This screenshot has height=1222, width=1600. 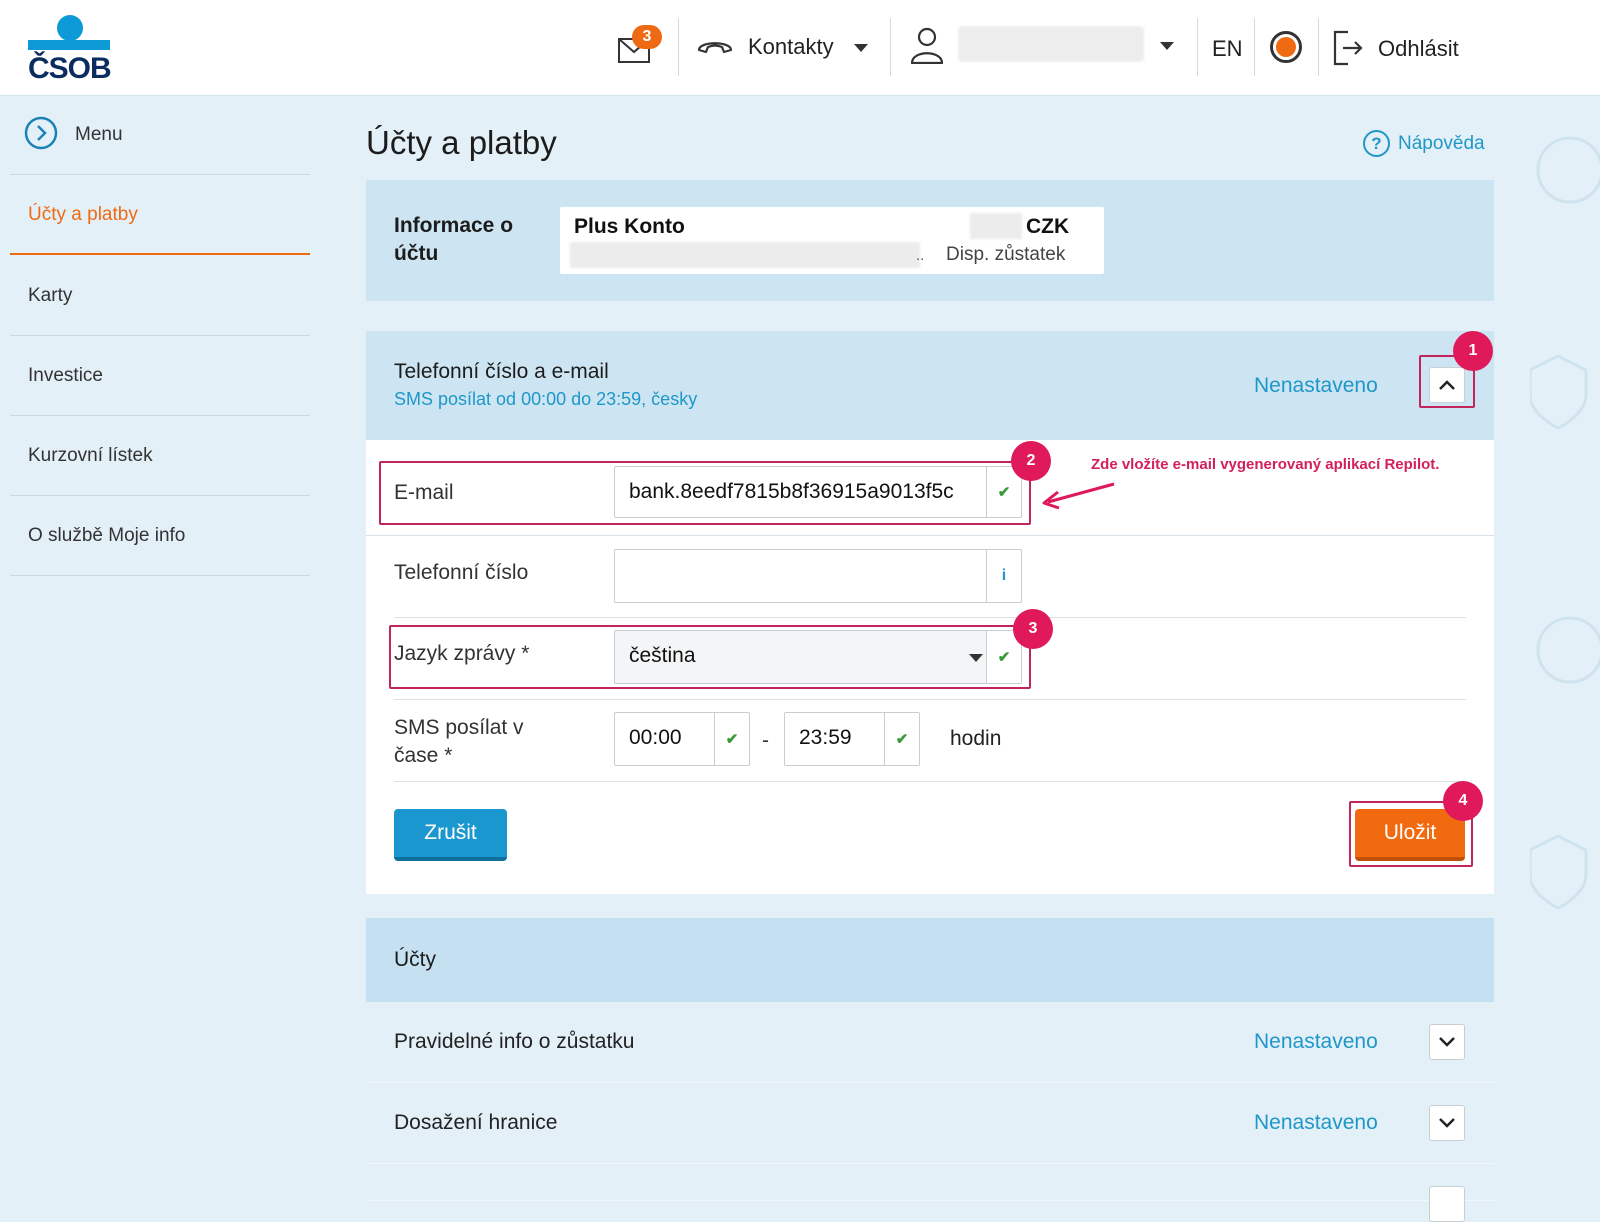 I want to click on sidebar-item-cards: Karty, so click(x=160, y=296).